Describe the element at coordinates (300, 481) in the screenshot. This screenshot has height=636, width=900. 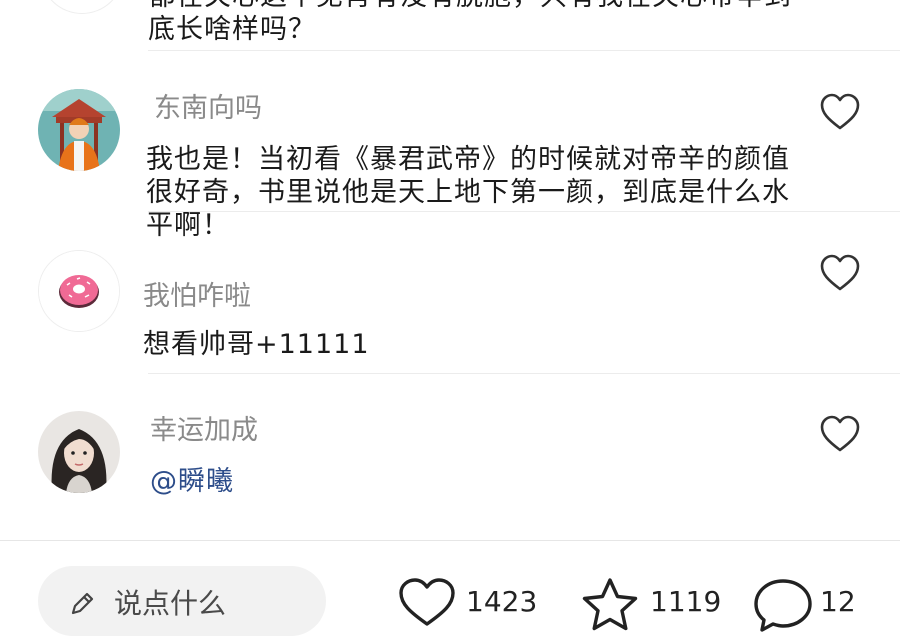
I see `comment-text-mention: @瞬曦` at that location.